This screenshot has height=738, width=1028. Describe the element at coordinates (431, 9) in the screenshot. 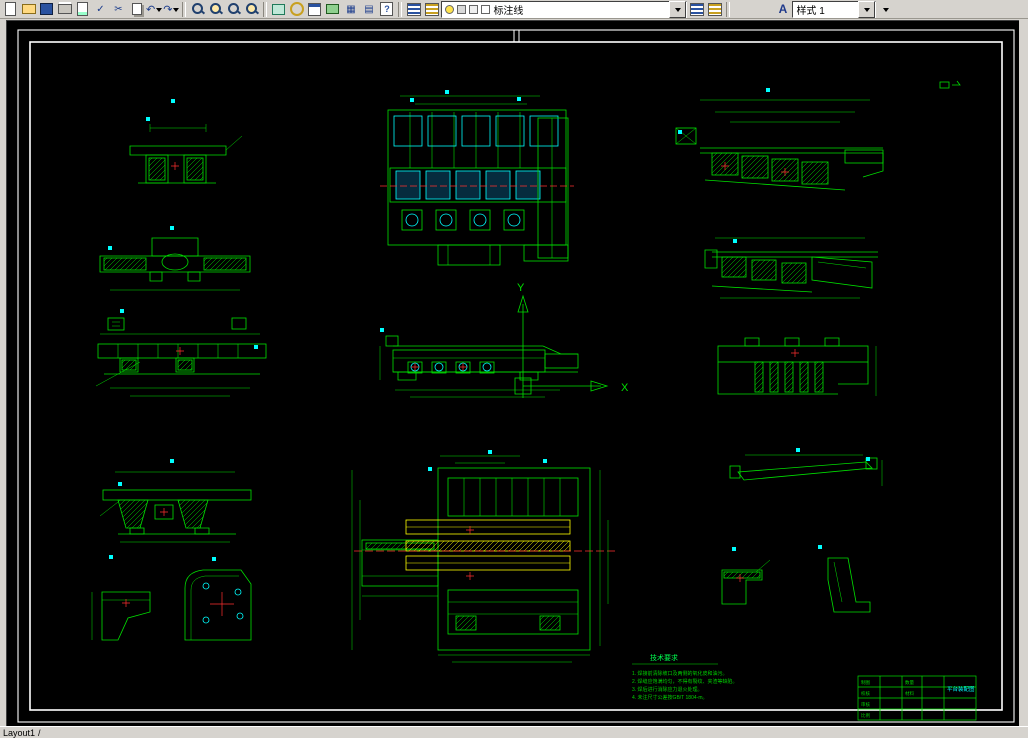

I see `layer-states-icon` at that location.